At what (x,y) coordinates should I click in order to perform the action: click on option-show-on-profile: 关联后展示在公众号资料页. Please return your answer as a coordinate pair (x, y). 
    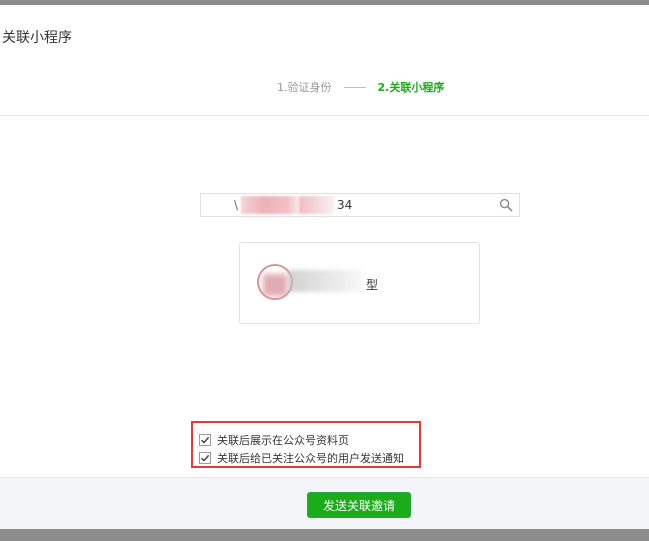
    Looking at the image, I should click on (274, 440).